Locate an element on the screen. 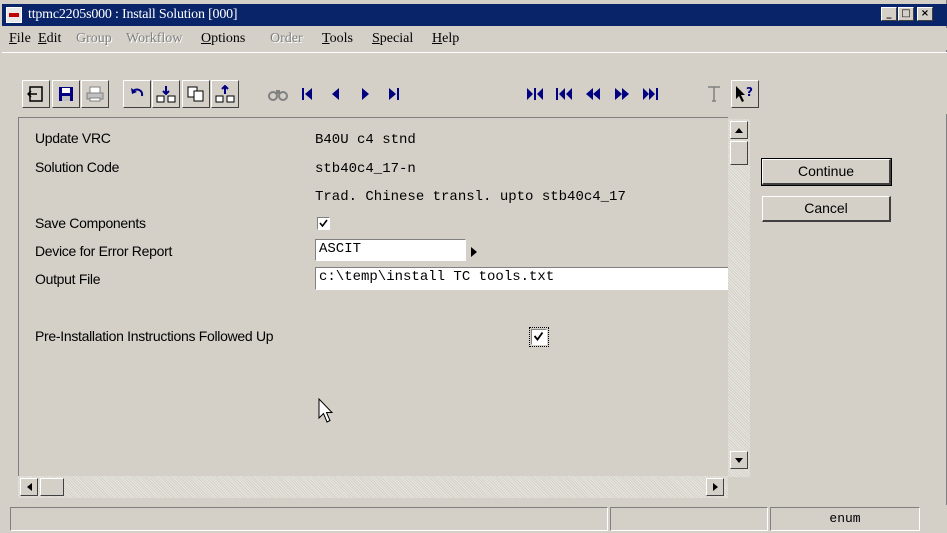 Image resolution: width=947 pixels, height=533 pixels. continue-button: Continue is located at coordinates (826, 172).